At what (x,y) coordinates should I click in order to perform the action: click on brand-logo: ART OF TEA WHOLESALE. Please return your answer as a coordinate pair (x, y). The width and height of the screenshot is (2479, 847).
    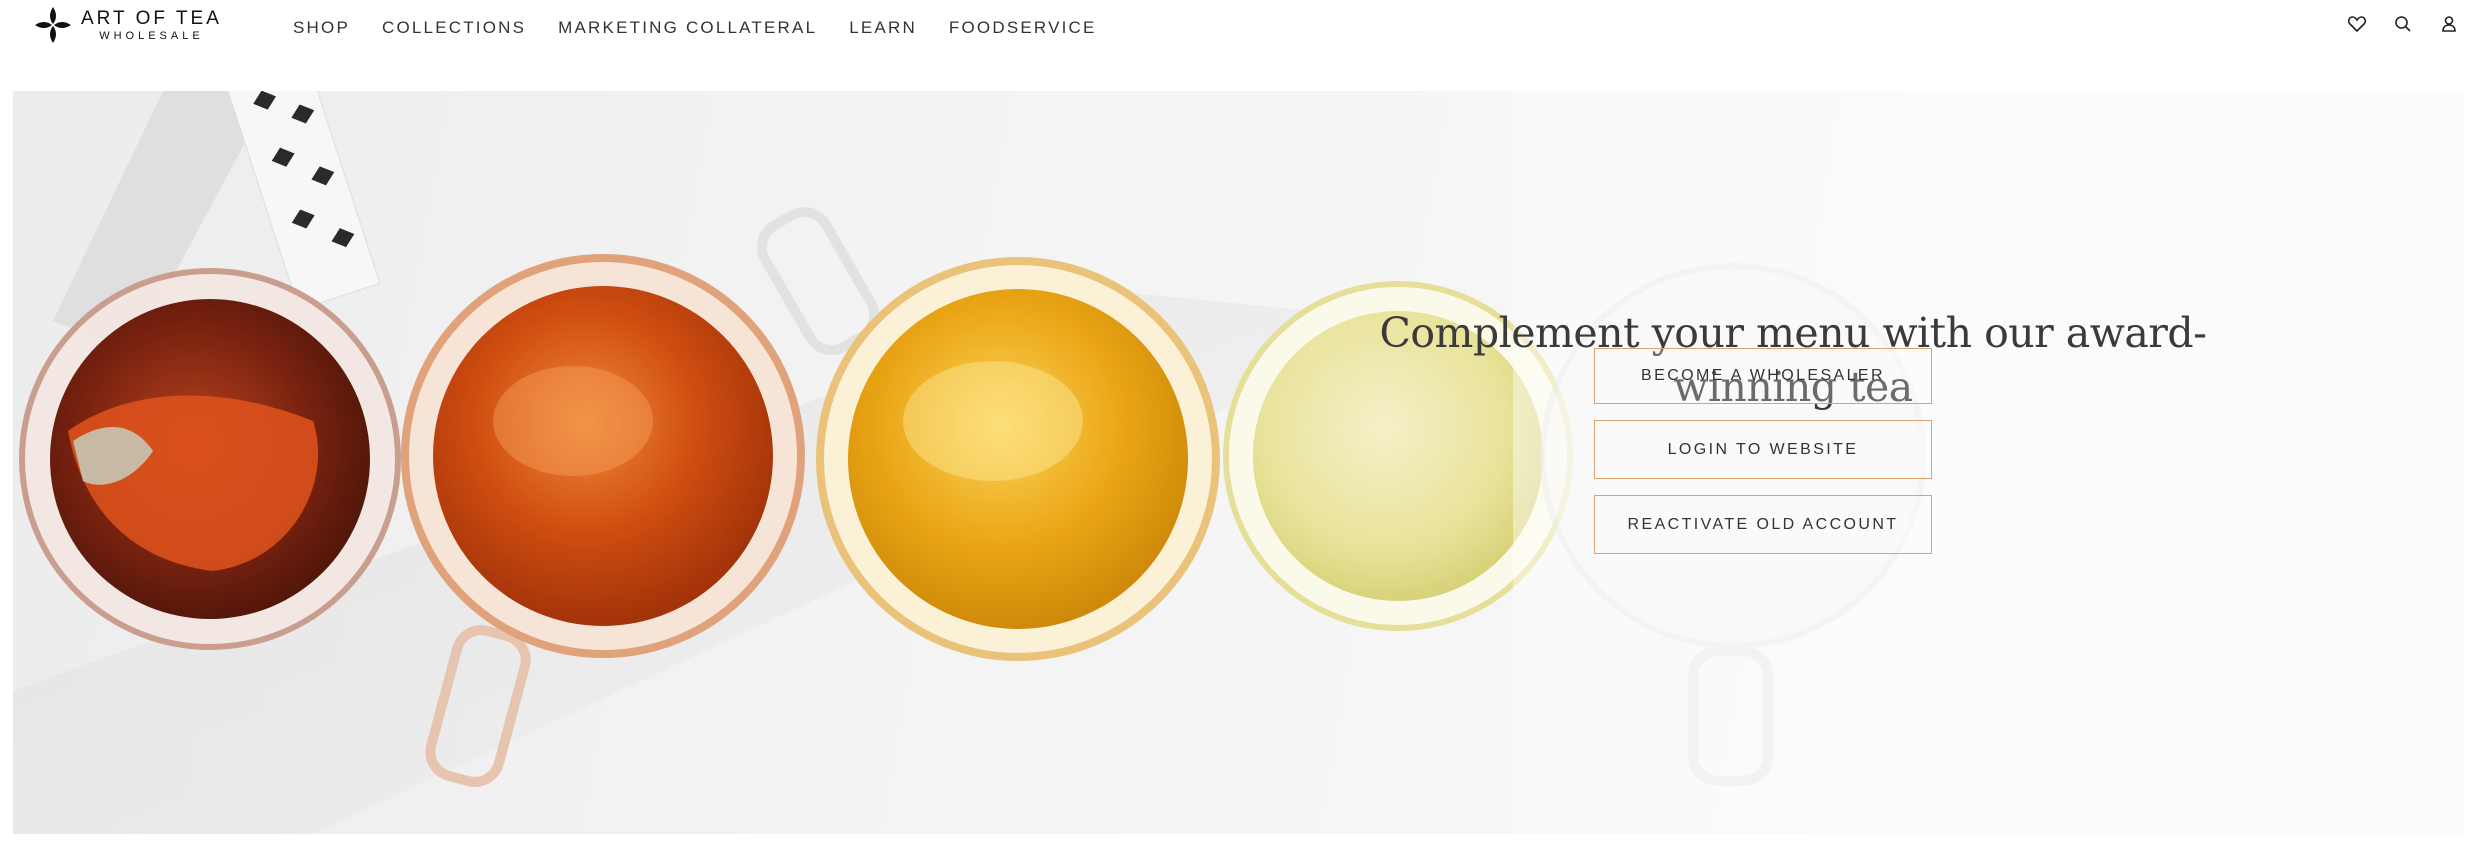
    Looking at the image, I should click on (127, 25).